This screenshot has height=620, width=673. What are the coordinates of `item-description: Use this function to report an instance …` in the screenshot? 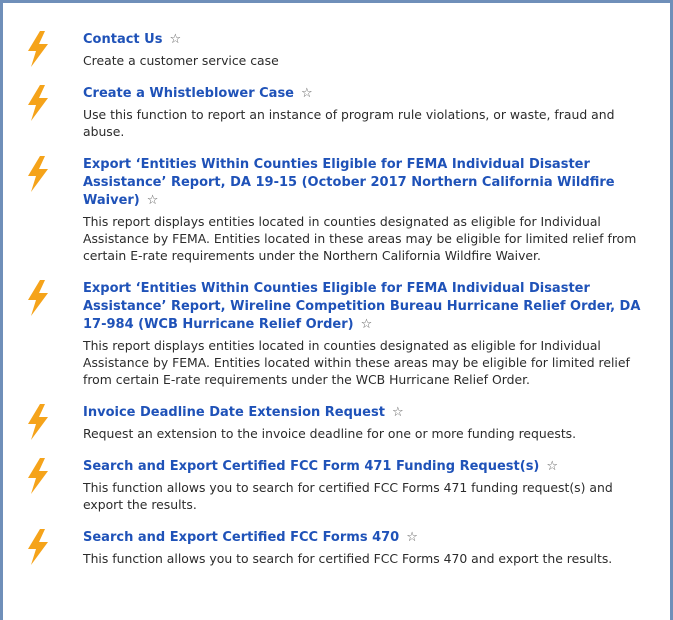 It's located at (349, 123).